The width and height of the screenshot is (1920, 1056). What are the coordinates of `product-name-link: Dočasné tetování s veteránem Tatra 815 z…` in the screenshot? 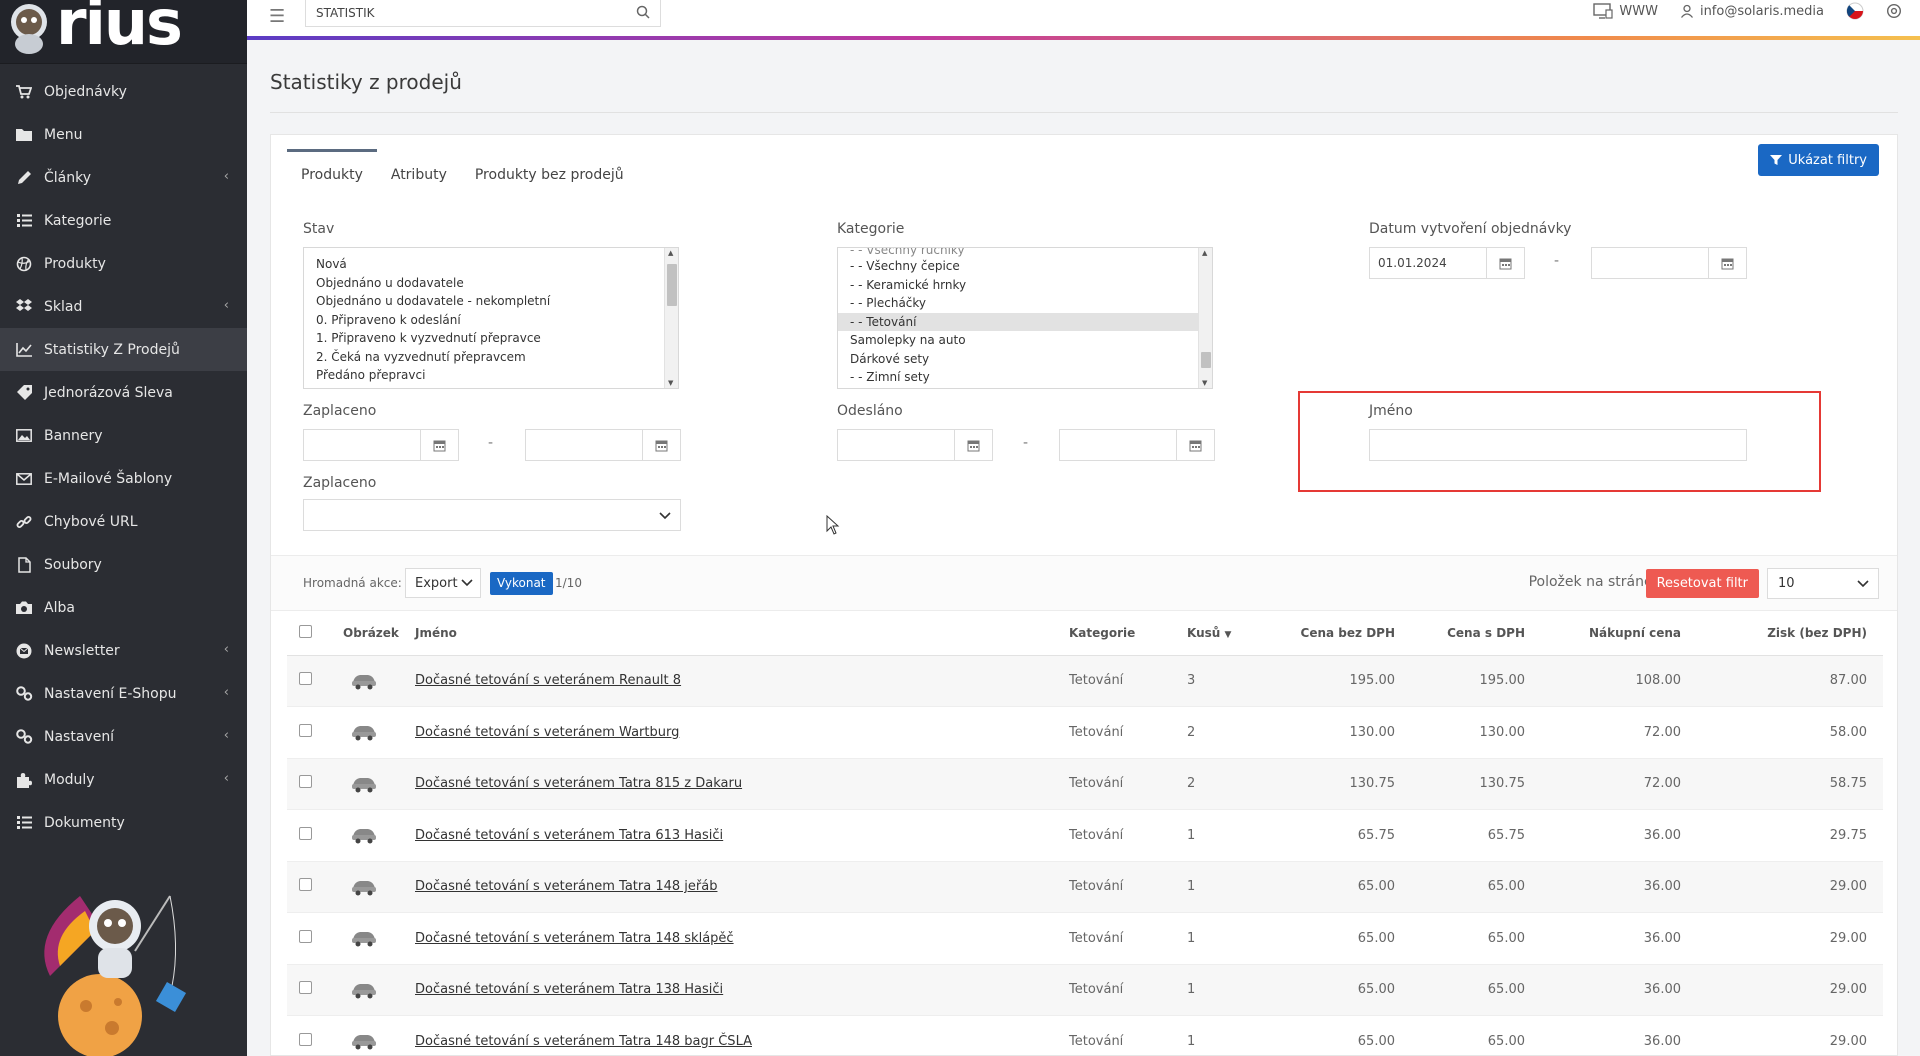 It's located at (578, 783).